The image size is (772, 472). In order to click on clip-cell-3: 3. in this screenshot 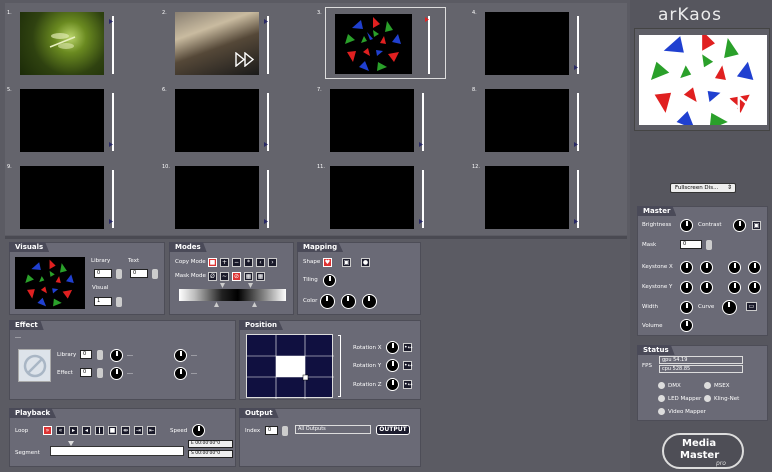, I will do `click(392, 43)`.